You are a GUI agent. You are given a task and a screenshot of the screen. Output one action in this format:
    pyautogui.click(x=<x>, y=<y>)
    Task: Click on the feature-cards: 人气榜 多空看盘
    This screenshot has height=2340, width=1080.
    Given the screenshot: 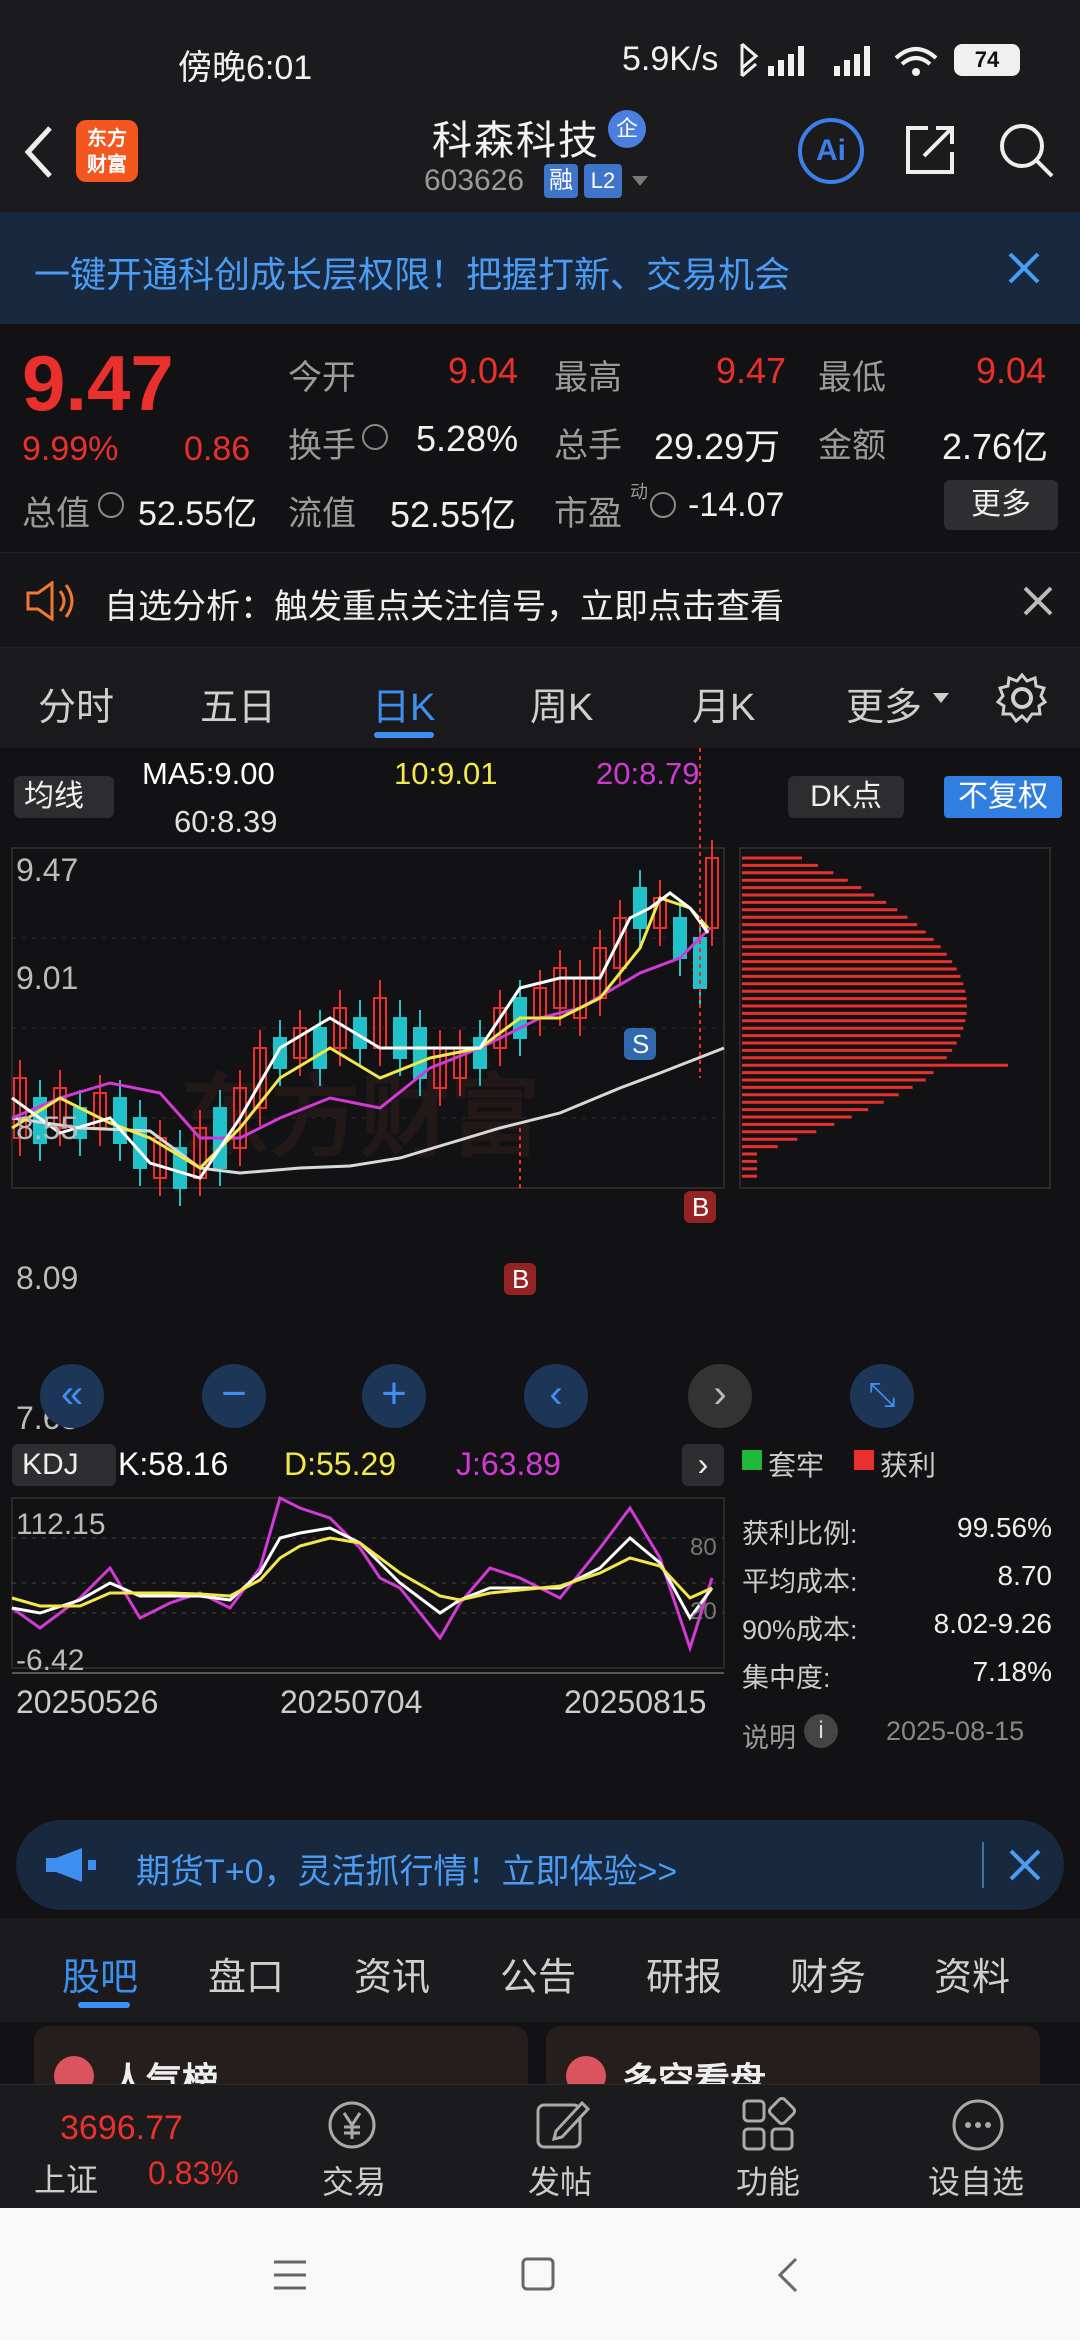 What is the action you would take?
    pyautogui.click(x=540, y=2053)
    